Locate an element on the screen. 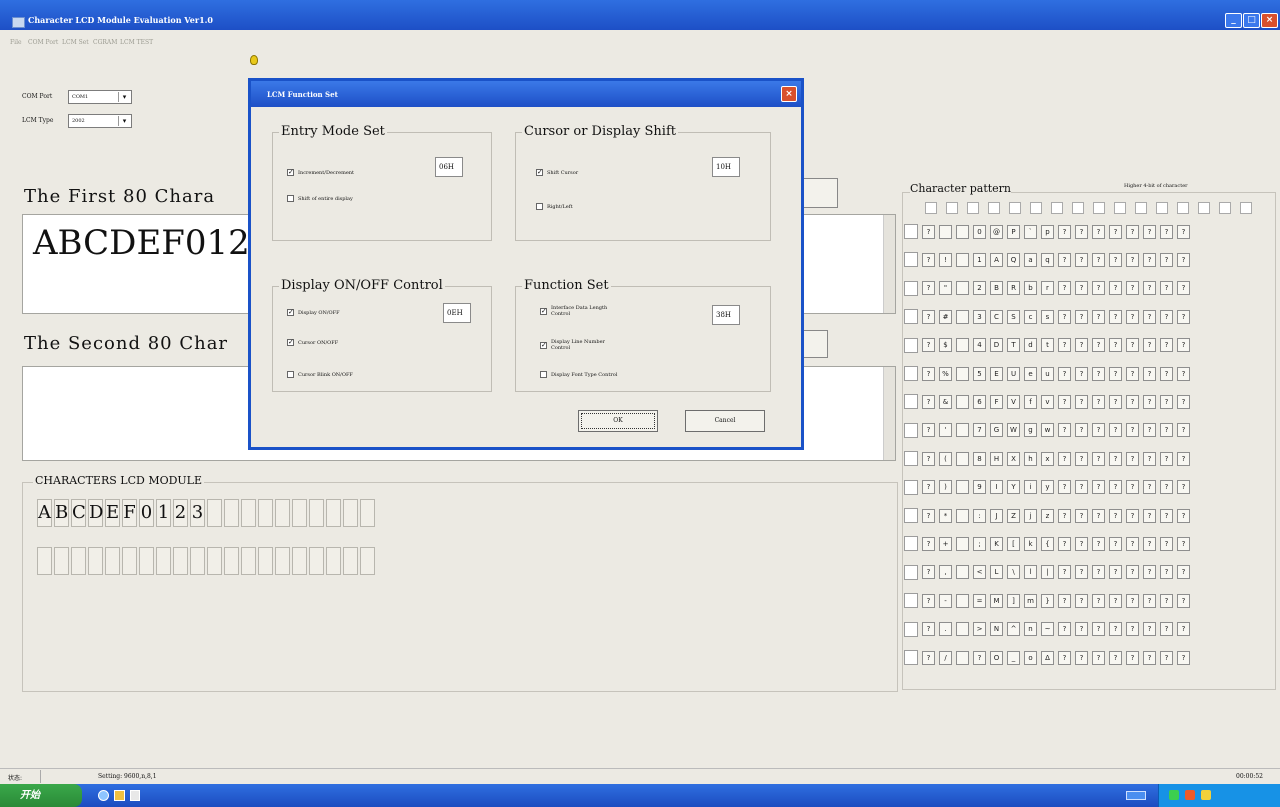 The width and height of the screenshot is (1280, 807). character-cell: ) is located at coordinates (945, 487).